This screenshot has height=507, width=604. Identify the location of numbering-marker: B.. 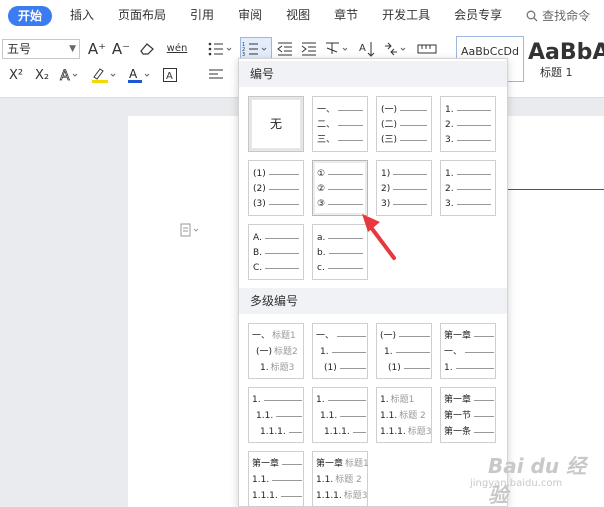
(258, 253).